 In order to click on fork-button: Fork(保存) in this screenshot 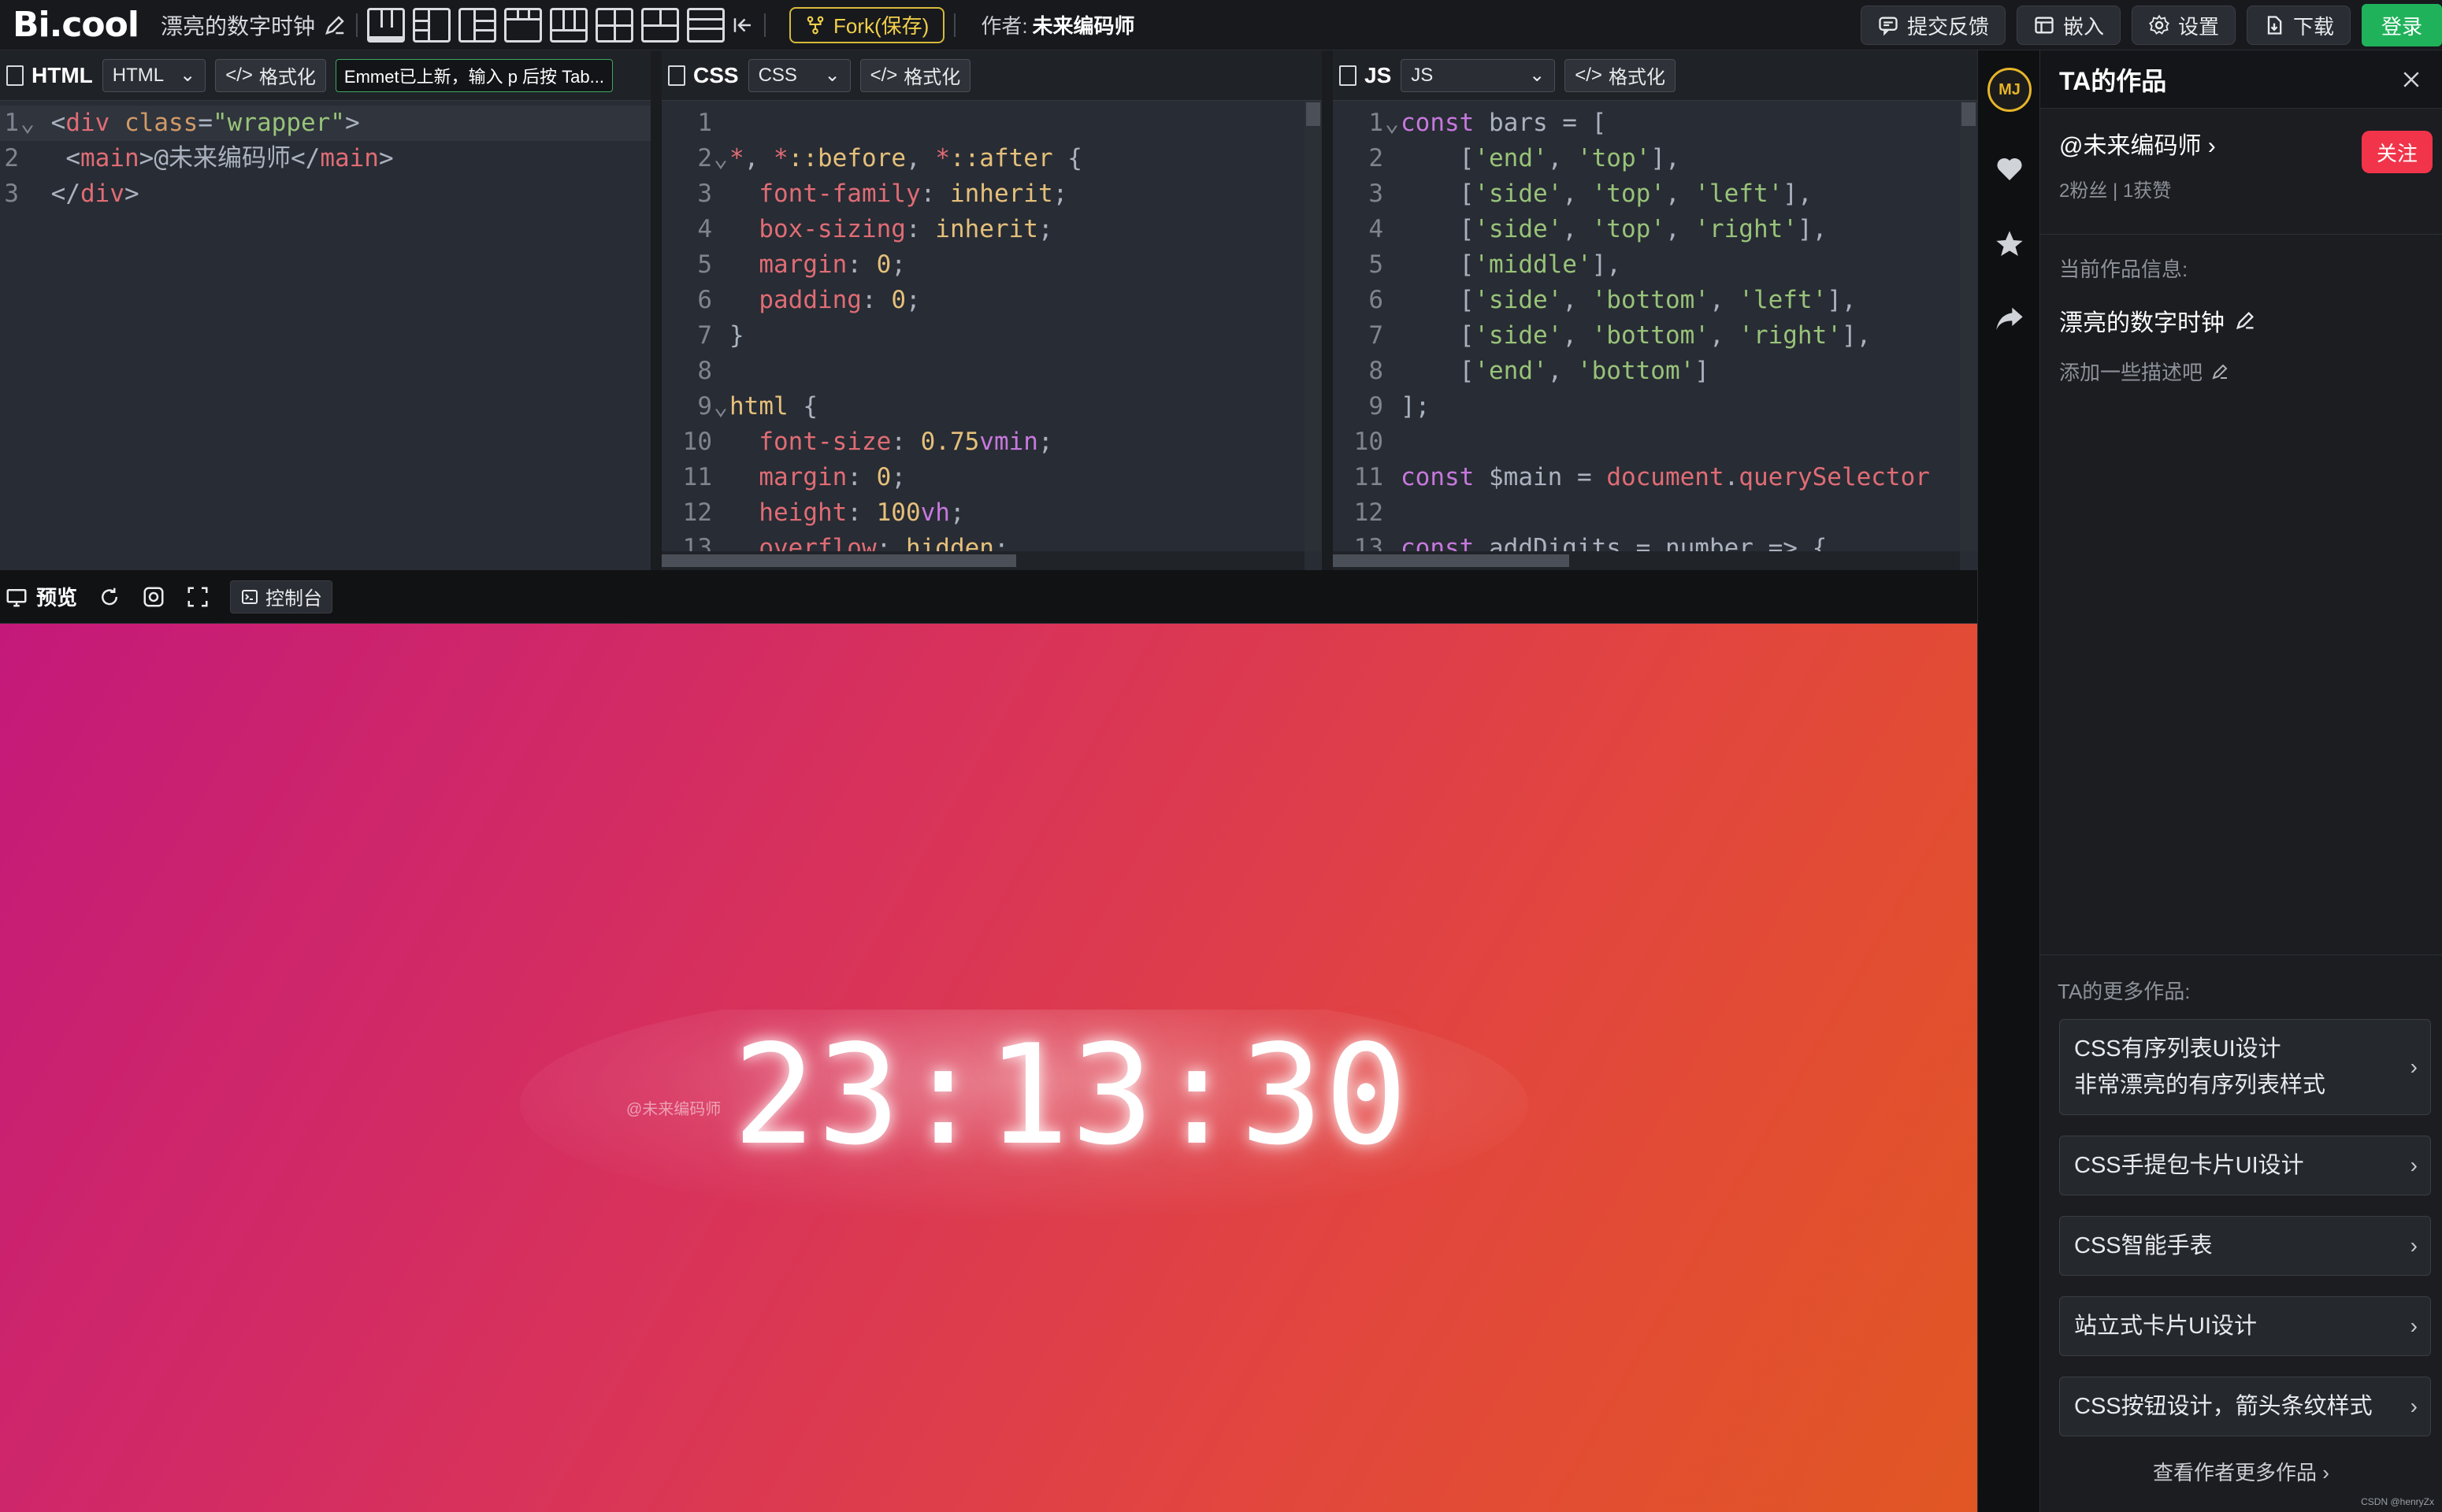, I will do `click(867, 24)`.